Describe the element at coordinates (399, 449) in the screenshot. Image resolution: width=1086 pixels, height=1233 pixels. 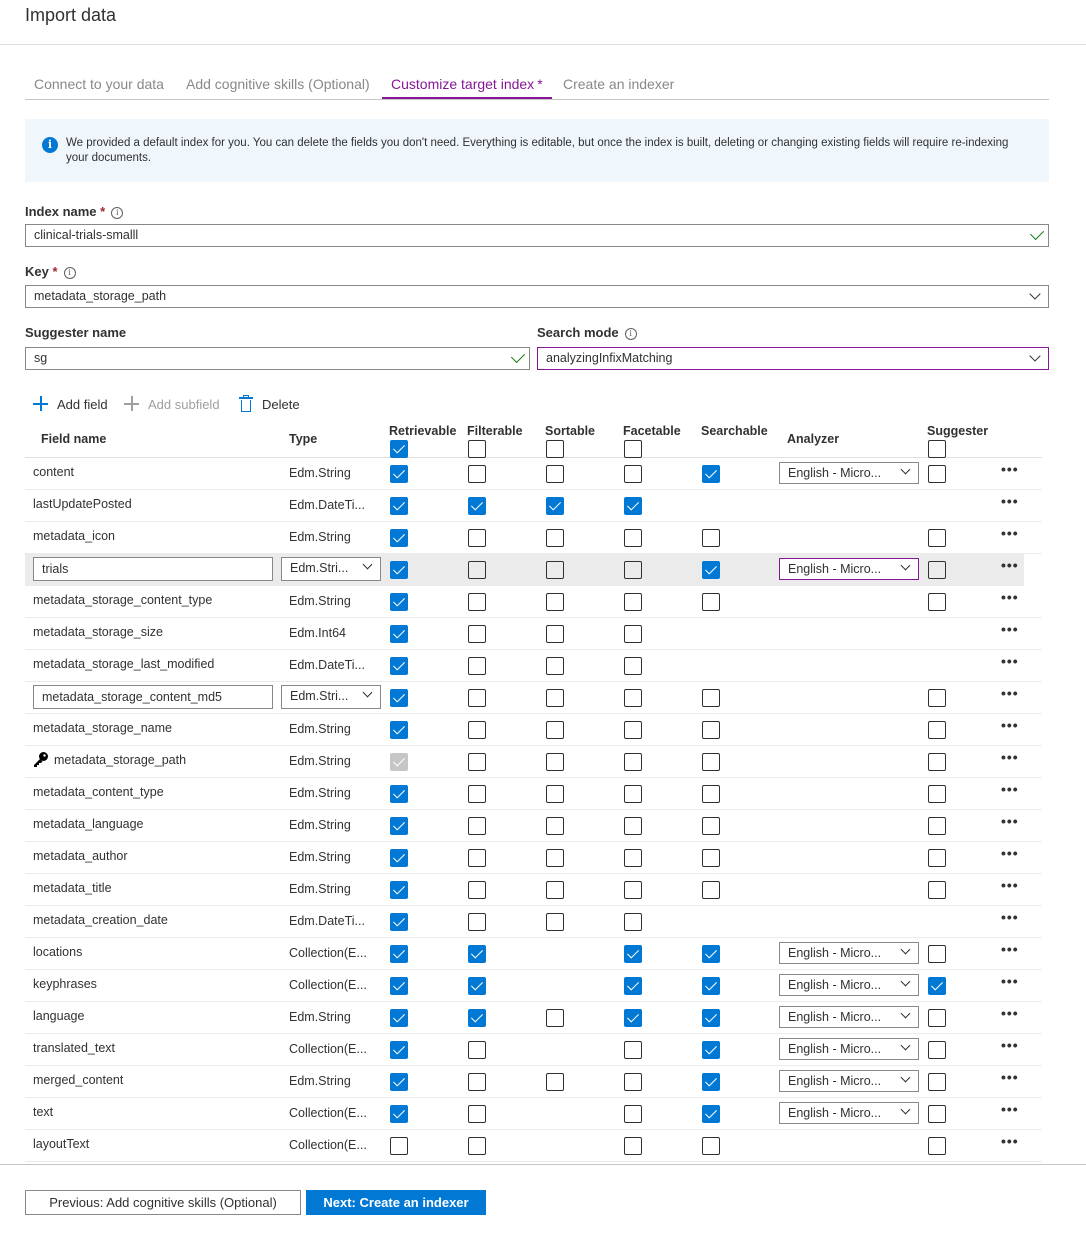
I see `select-all-retrievable-checkbox` at that location.